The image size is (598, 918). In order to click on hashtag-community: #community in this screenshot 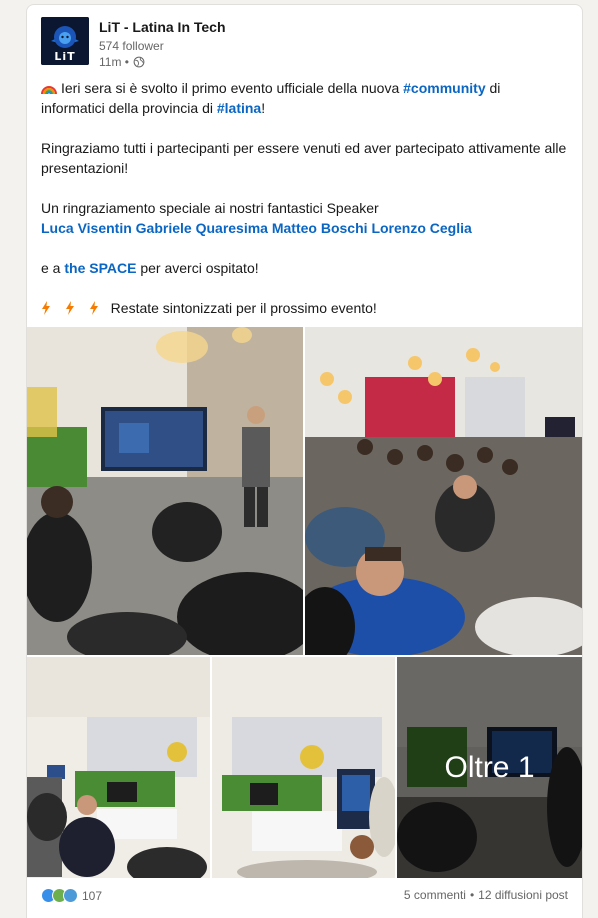, I will do `click(444, 88)`.